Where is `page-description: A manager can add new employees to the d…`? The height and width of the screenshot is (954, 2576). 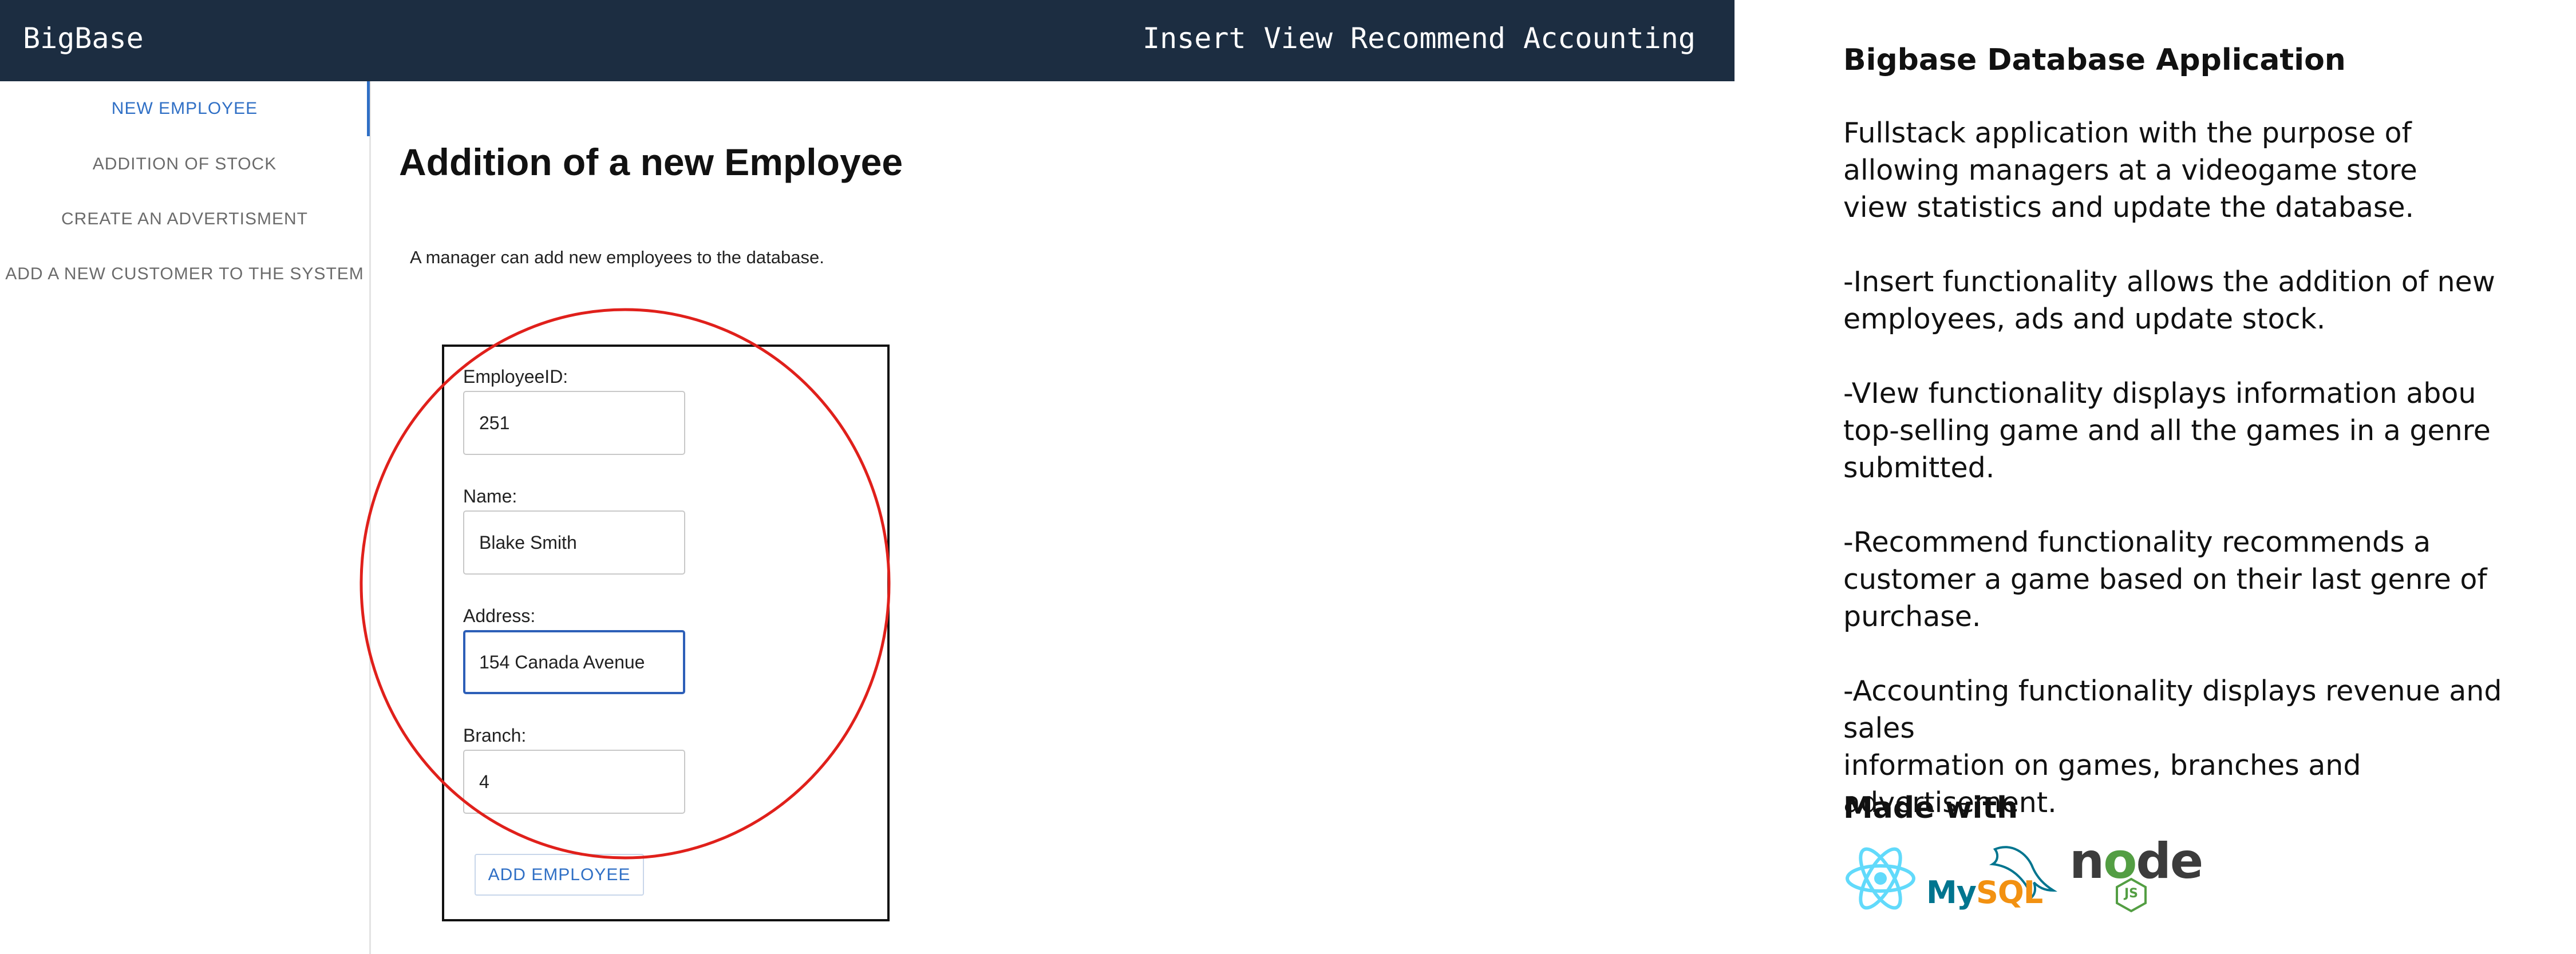 page-description: A manager can add new employees to the d… is located at coordinates (617, 257).